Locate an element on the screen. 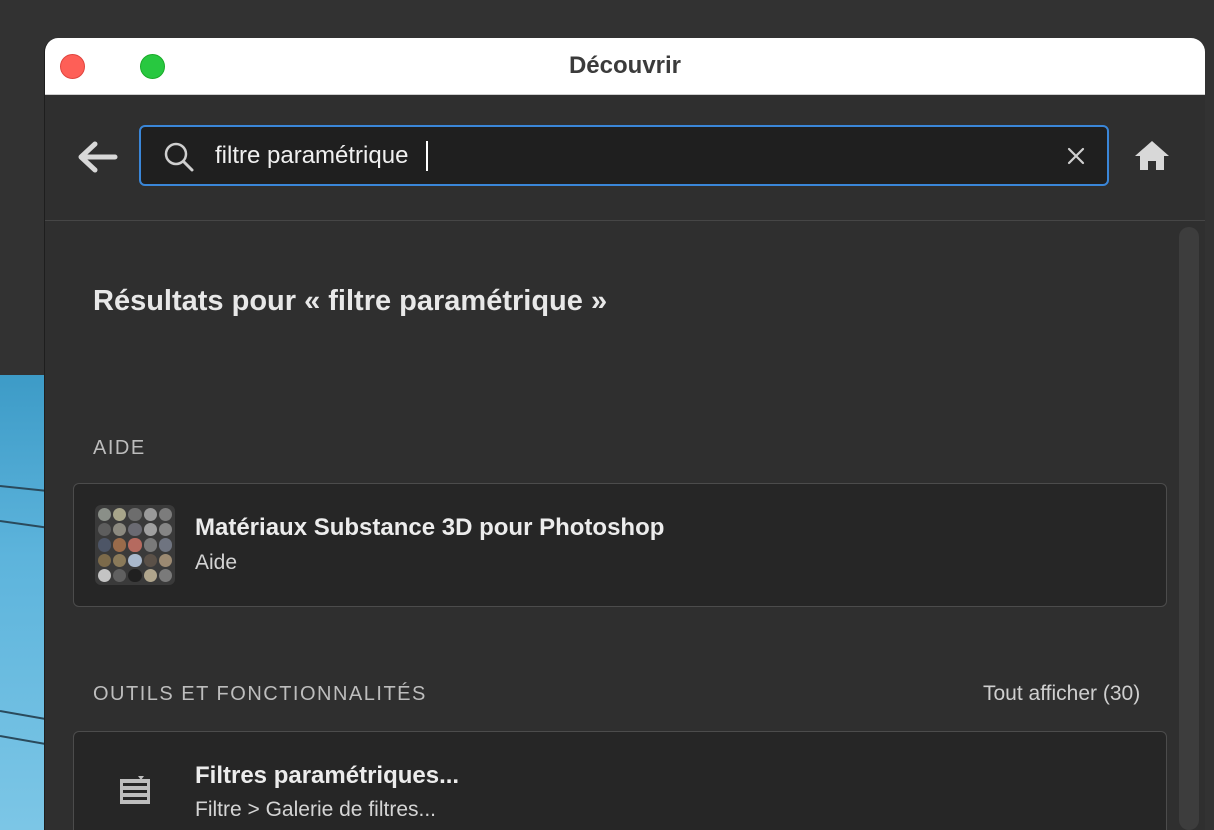  window-title: Découvrir is located at coordinates (625, 65).